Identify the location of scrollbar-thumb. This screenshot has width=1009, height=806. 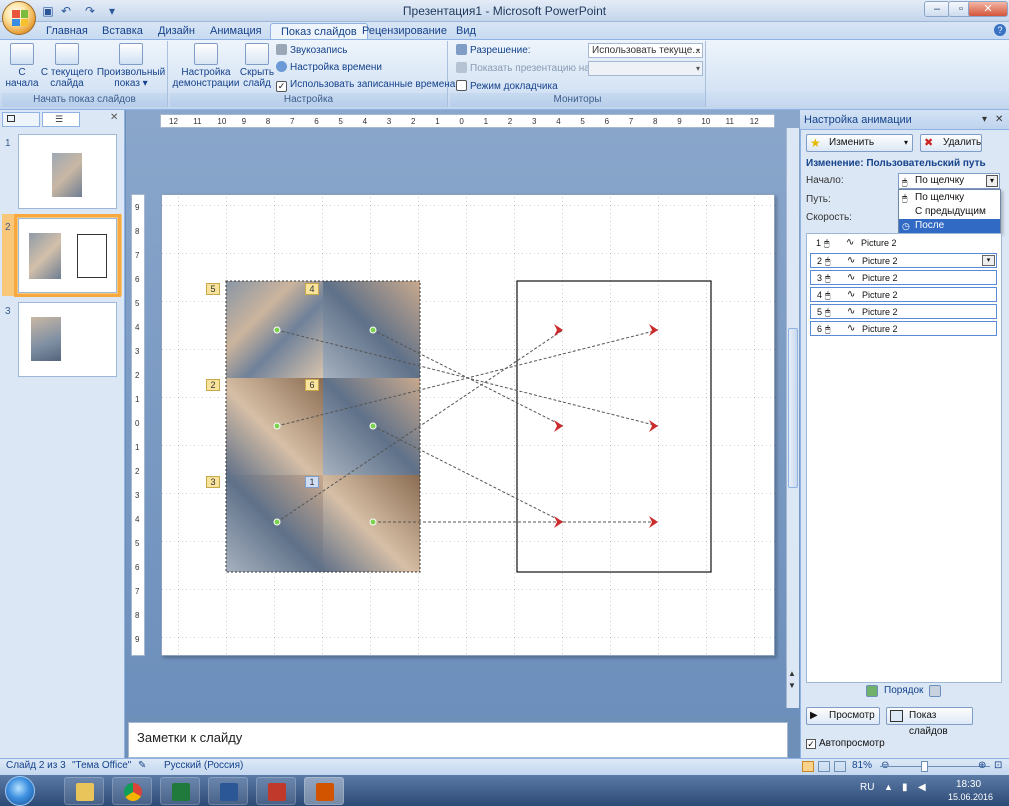
(793, 408).